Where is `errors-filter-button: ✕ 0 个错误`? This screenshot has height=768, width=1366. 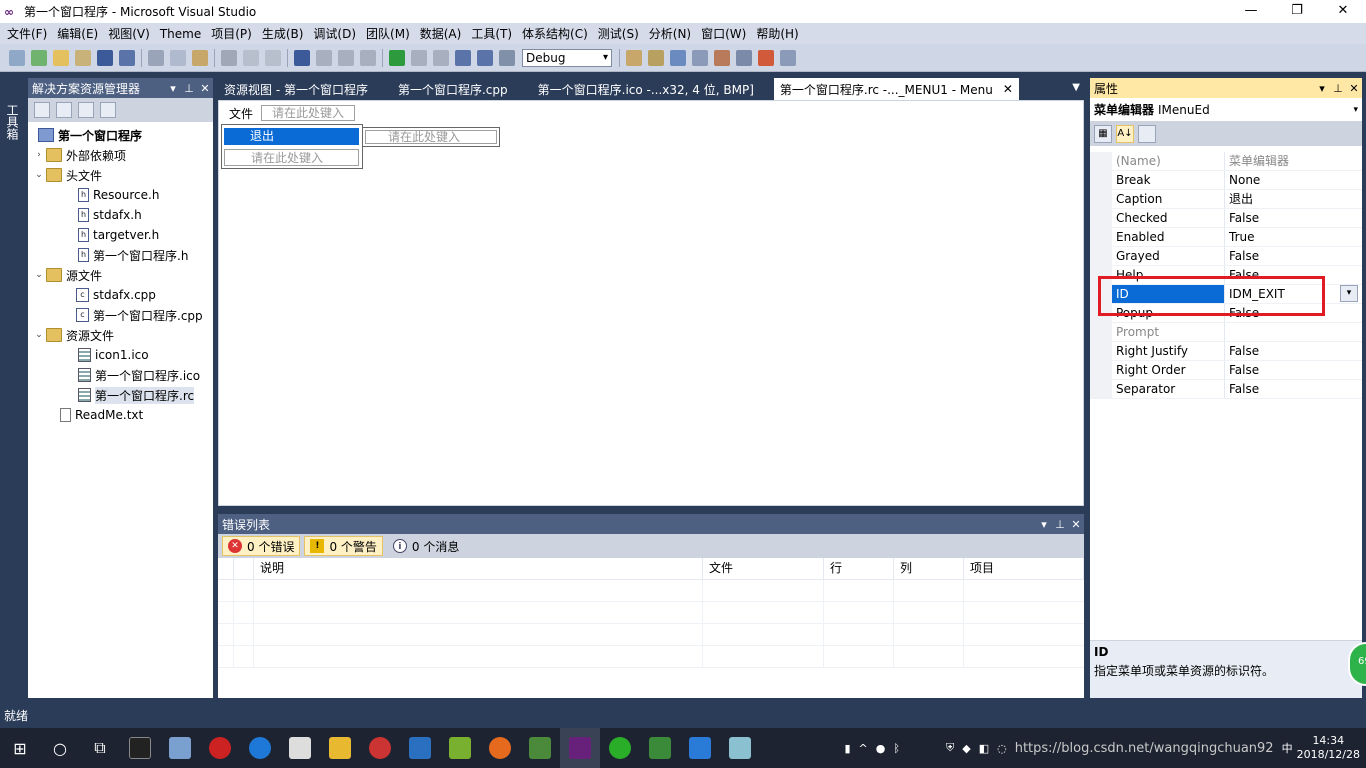
errors-filter-button: ✕ 0 个错误 is located at coordinates (261, 546).